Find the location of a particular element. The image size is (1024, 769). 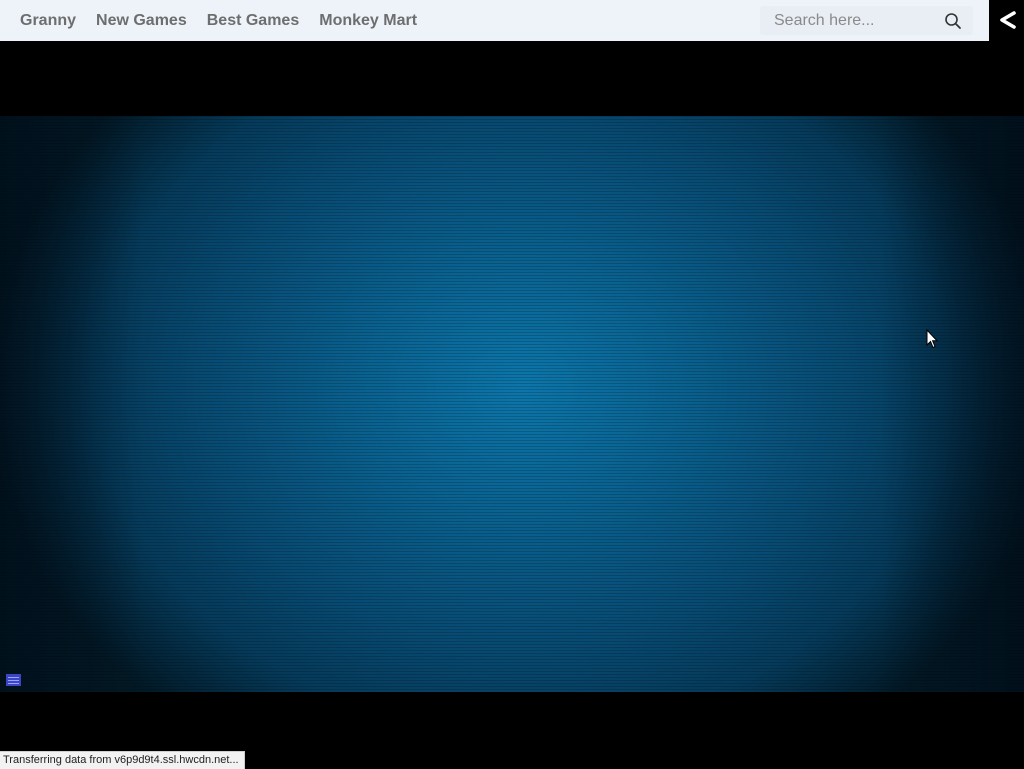

share-icon is located at coordinates (1008, 20).